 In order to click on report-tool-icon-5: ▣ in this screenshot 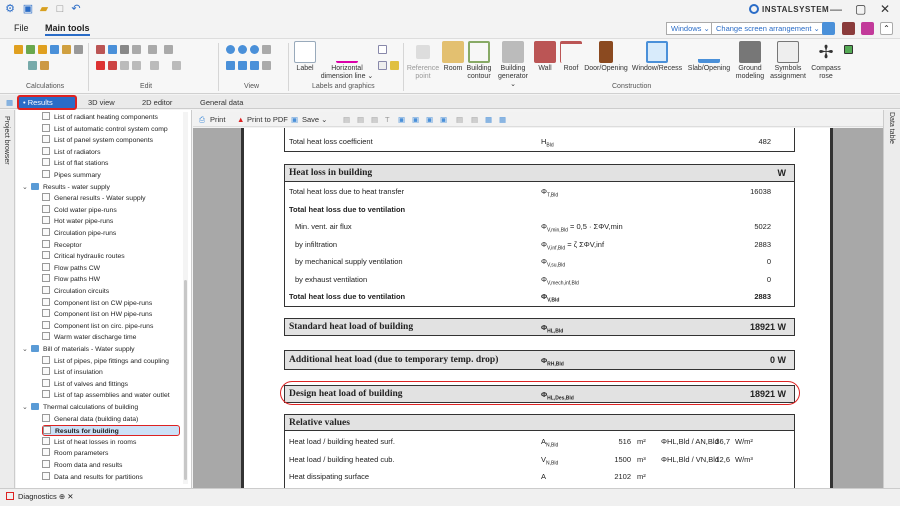, I will do `click(401, 119)`.